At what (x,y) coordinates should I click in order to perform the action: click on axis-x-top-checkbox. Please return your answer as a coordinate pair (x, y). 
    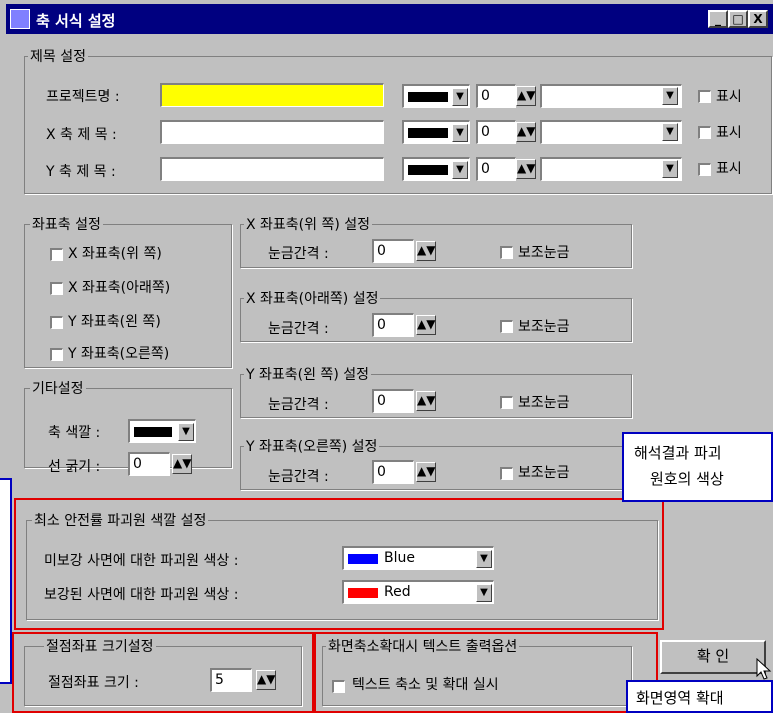
    Looking at the image, I should click on (56, 254).